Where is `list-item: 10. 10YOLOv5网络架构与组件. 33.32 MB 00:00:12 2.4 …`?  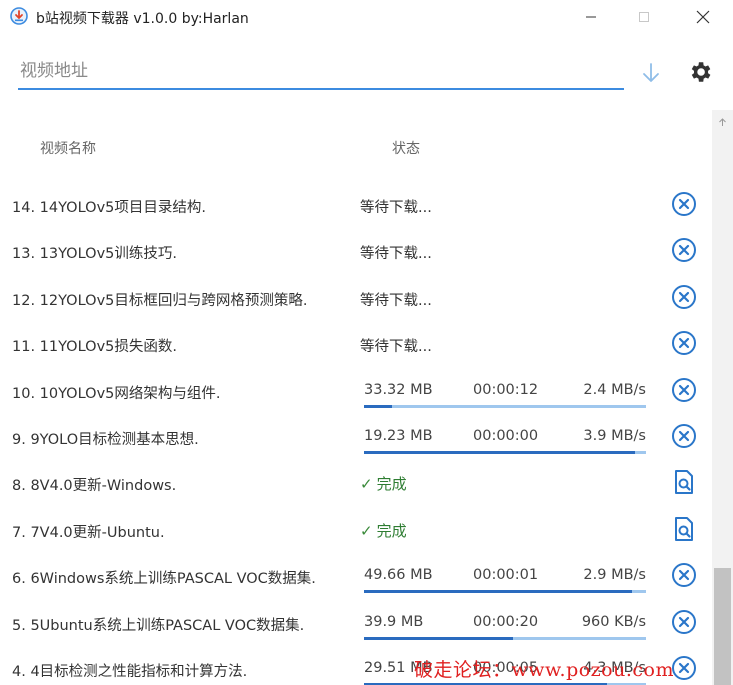 list-item: 10. 10YOLOv5网络架构与组件. 33.32 MB 00:00:12 2.4 … is located at coordinates (356, 391).